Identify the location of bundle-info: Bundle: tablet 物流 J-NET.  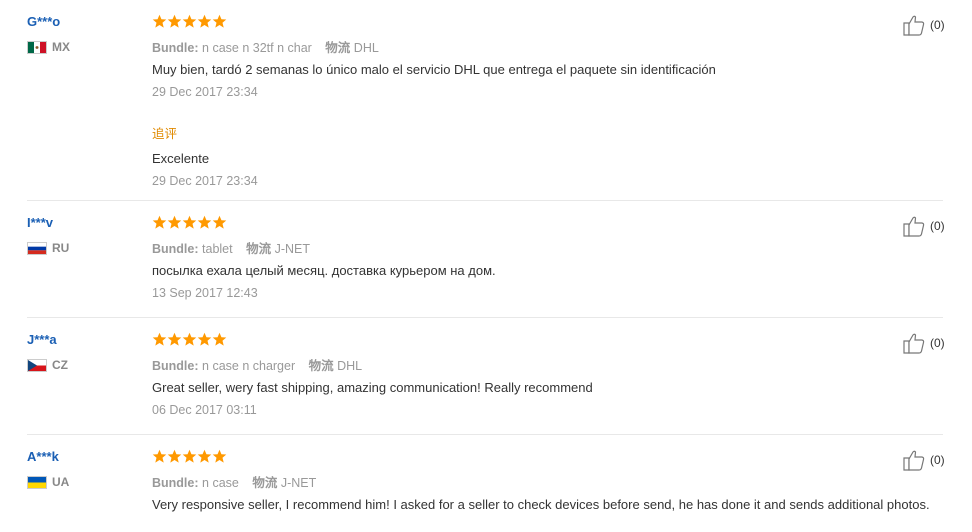
(231, 247).